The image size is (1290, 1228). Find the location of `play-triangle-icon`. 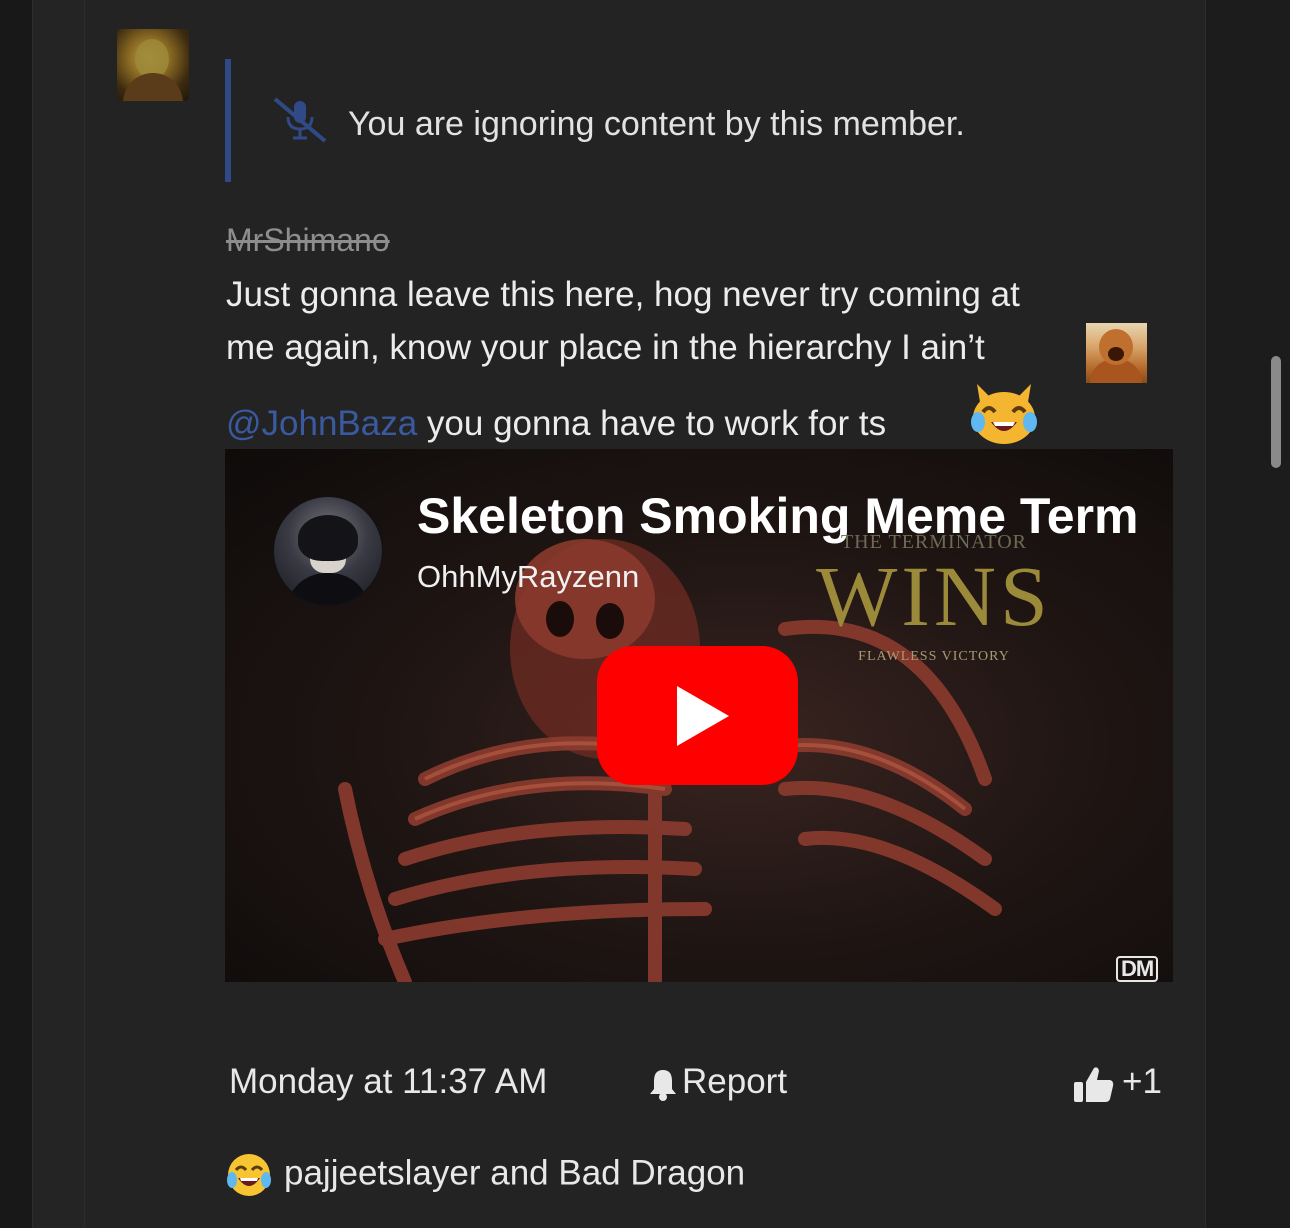

play-triangle-icon is located at coordinates (703, 716).